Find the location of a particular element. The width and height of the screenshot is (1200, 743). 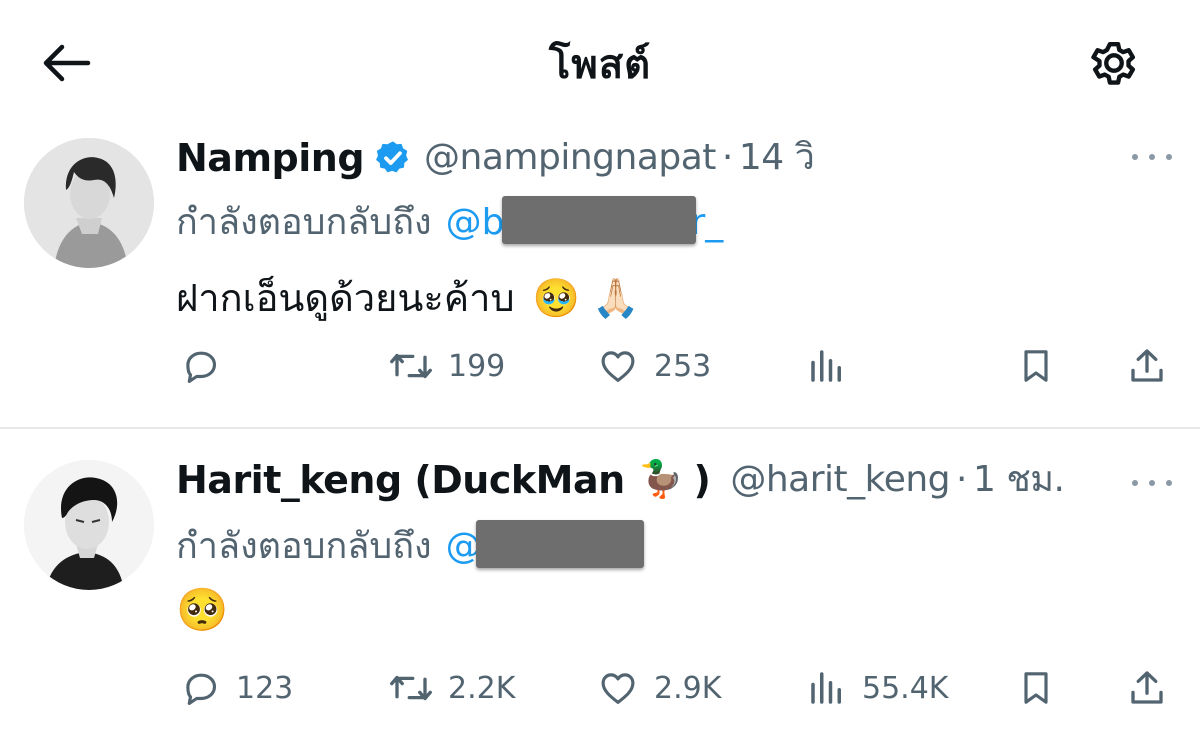

reply-count: 123 is located at coordinates (265, 688).